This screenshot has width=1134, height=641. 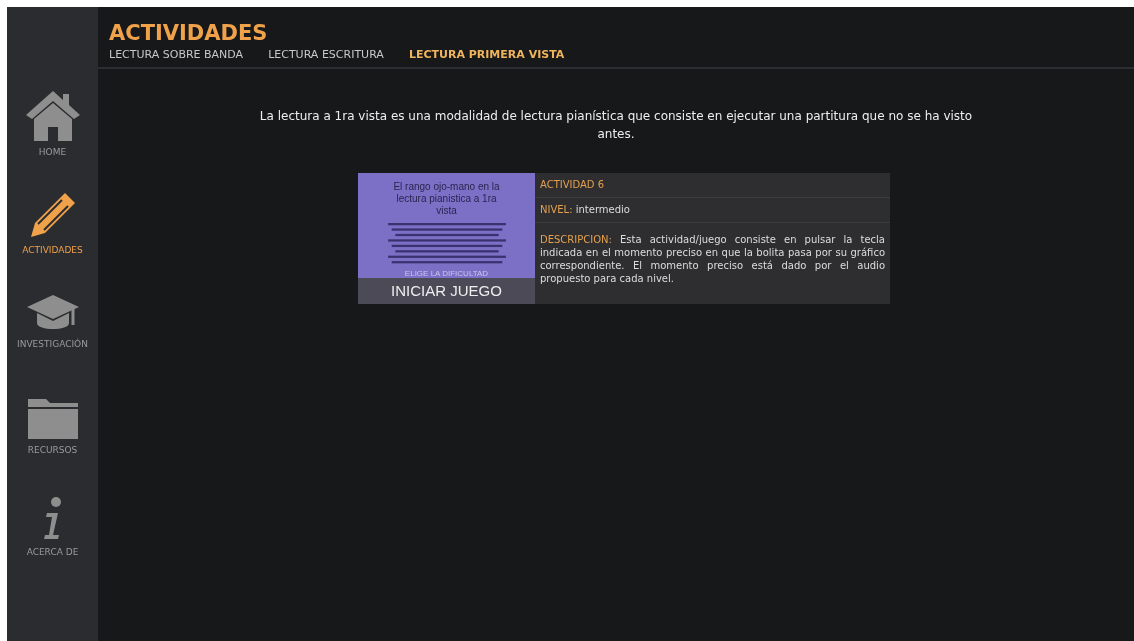 I want to click on activity-name: ACTIVIDAD 6, so click(x=572, y=184).